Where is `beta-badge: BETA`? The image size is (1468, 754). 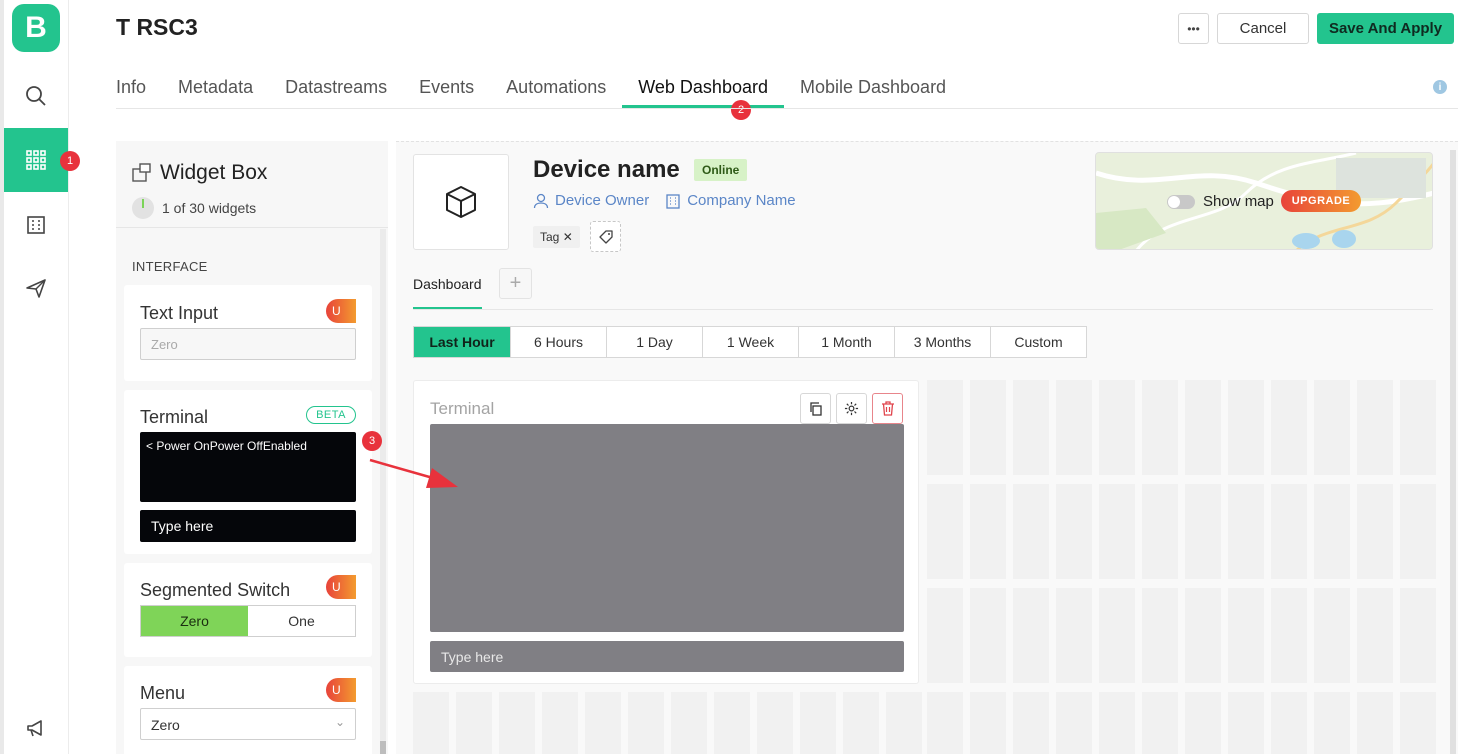 beta-badge: BETA is located at coordinates (331, 415).